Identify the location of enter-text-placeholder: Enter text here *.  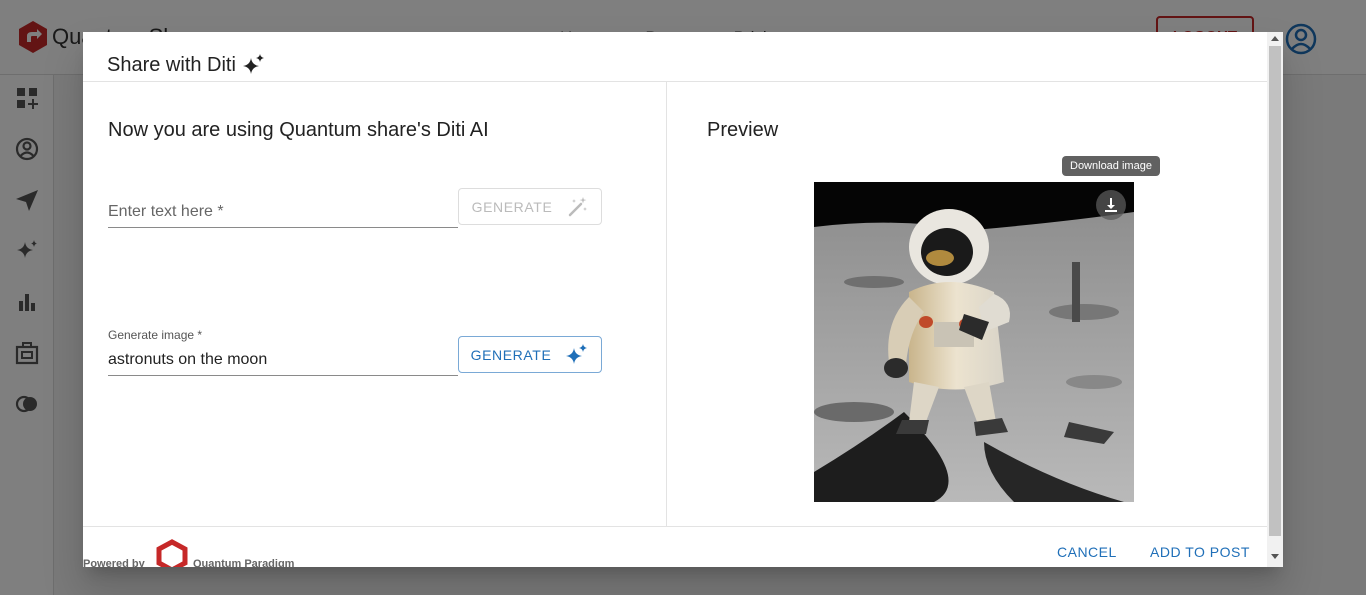
(166, 211).